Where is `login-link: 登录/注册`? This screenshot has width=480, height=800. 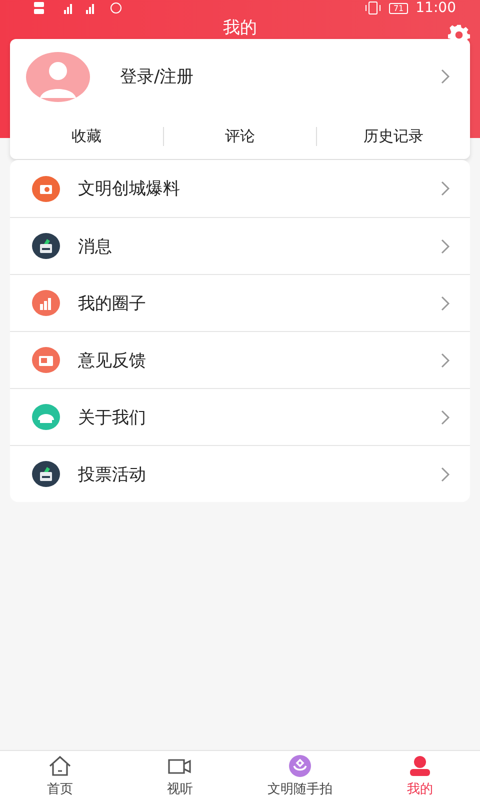 login-link: 登录/注册 is located at coordinates (265, 76).